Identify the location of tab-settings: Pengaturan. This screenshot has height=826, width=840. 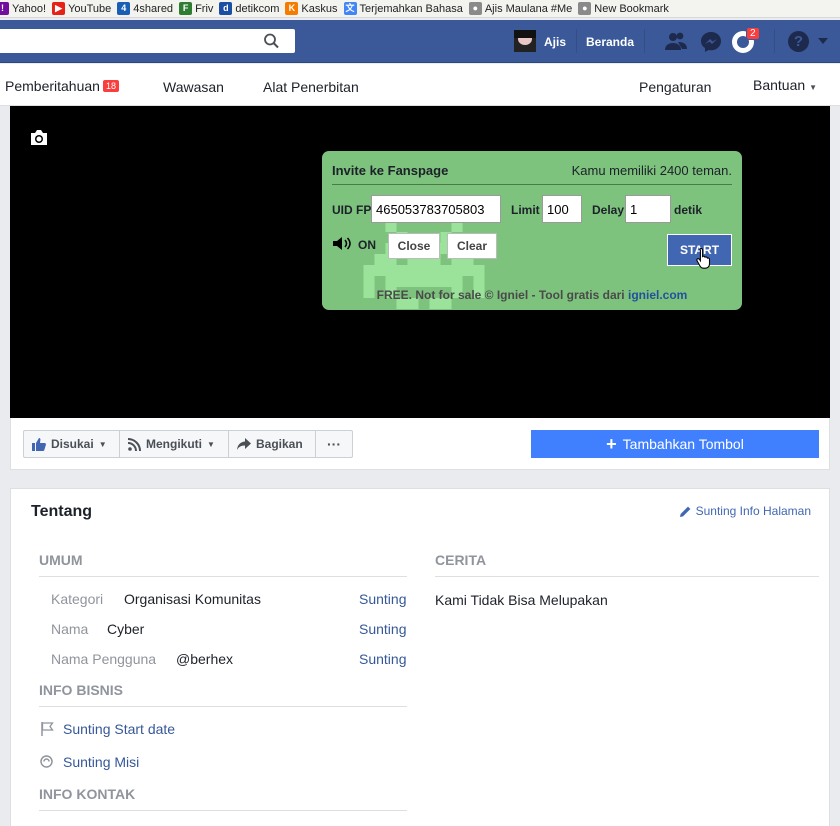
(675, 87).